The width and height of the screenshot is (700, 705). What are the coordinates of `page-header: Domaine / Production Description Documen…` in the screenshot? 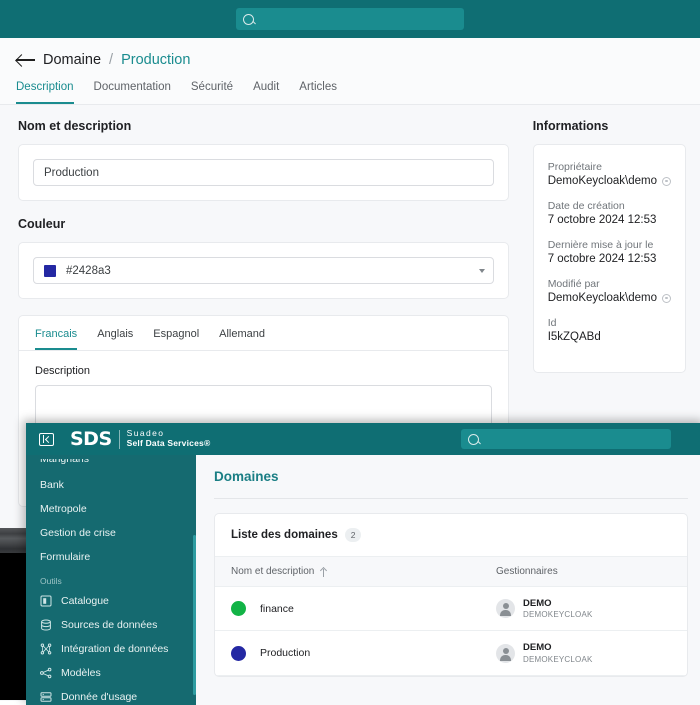 It's located at (350, 71).